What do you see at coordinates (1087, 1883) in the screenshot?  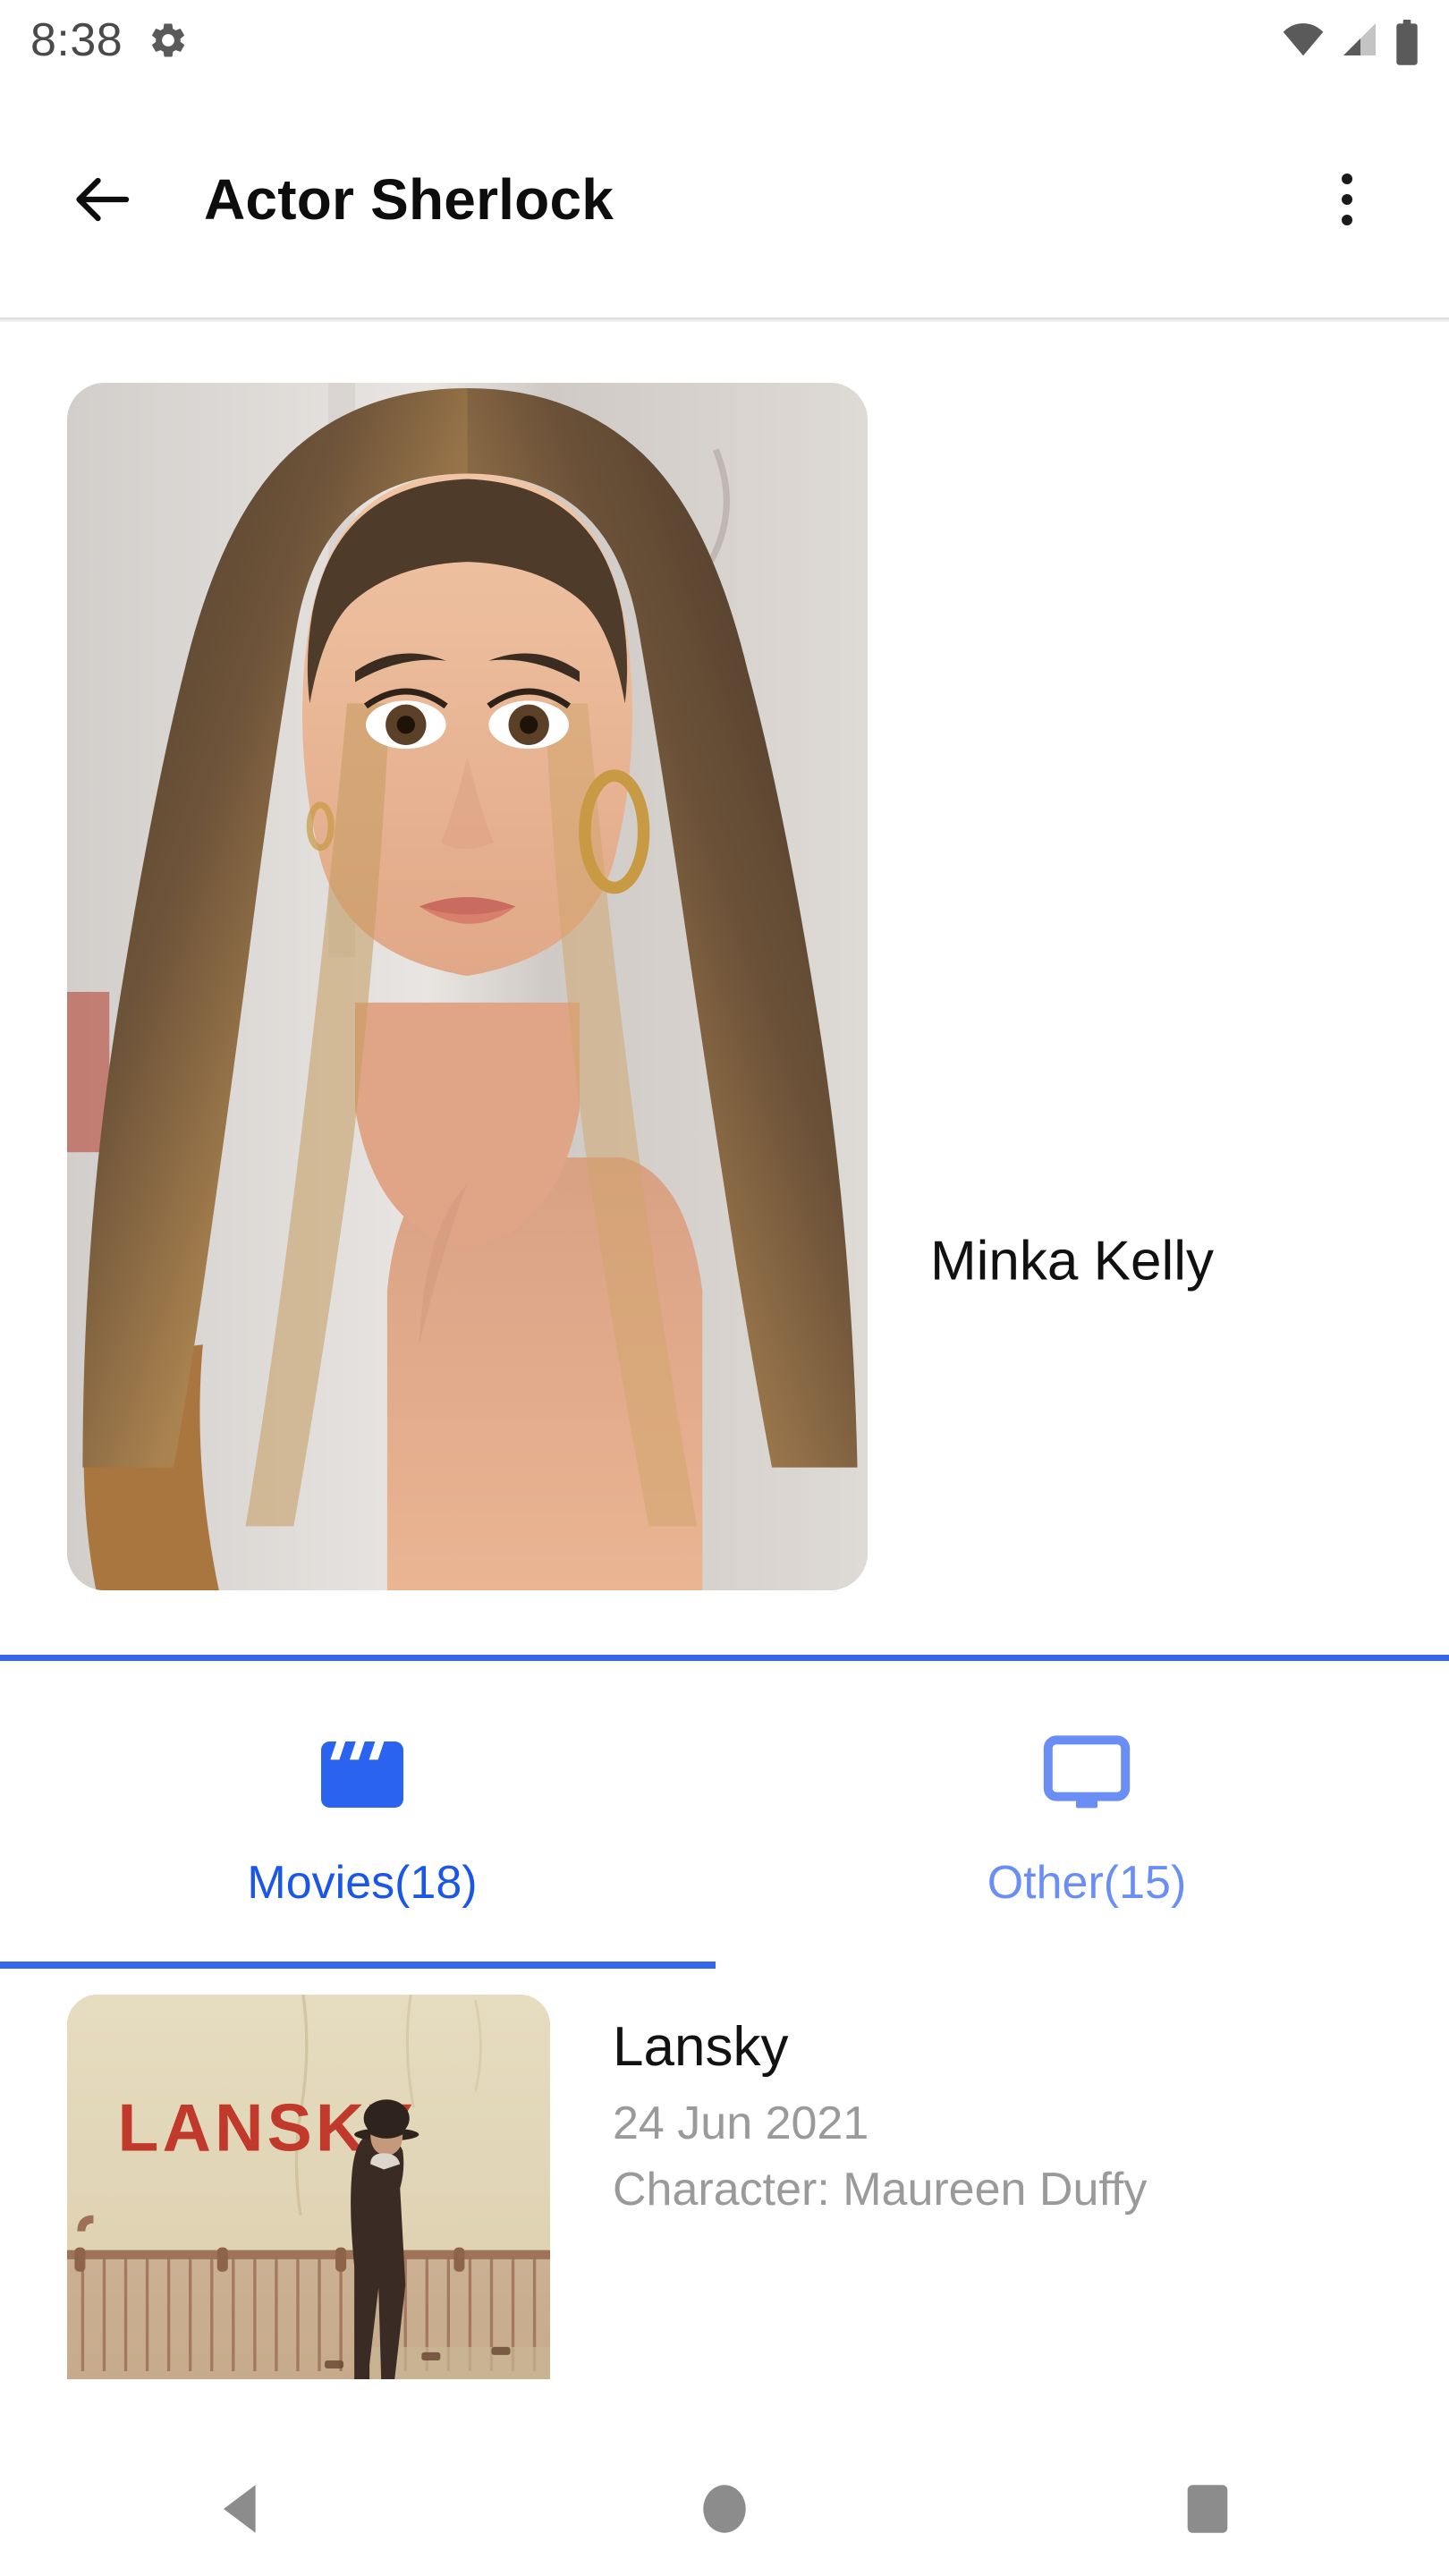 I see `tab-other-label: Other(15)` at bounding box center [1087, 1883].